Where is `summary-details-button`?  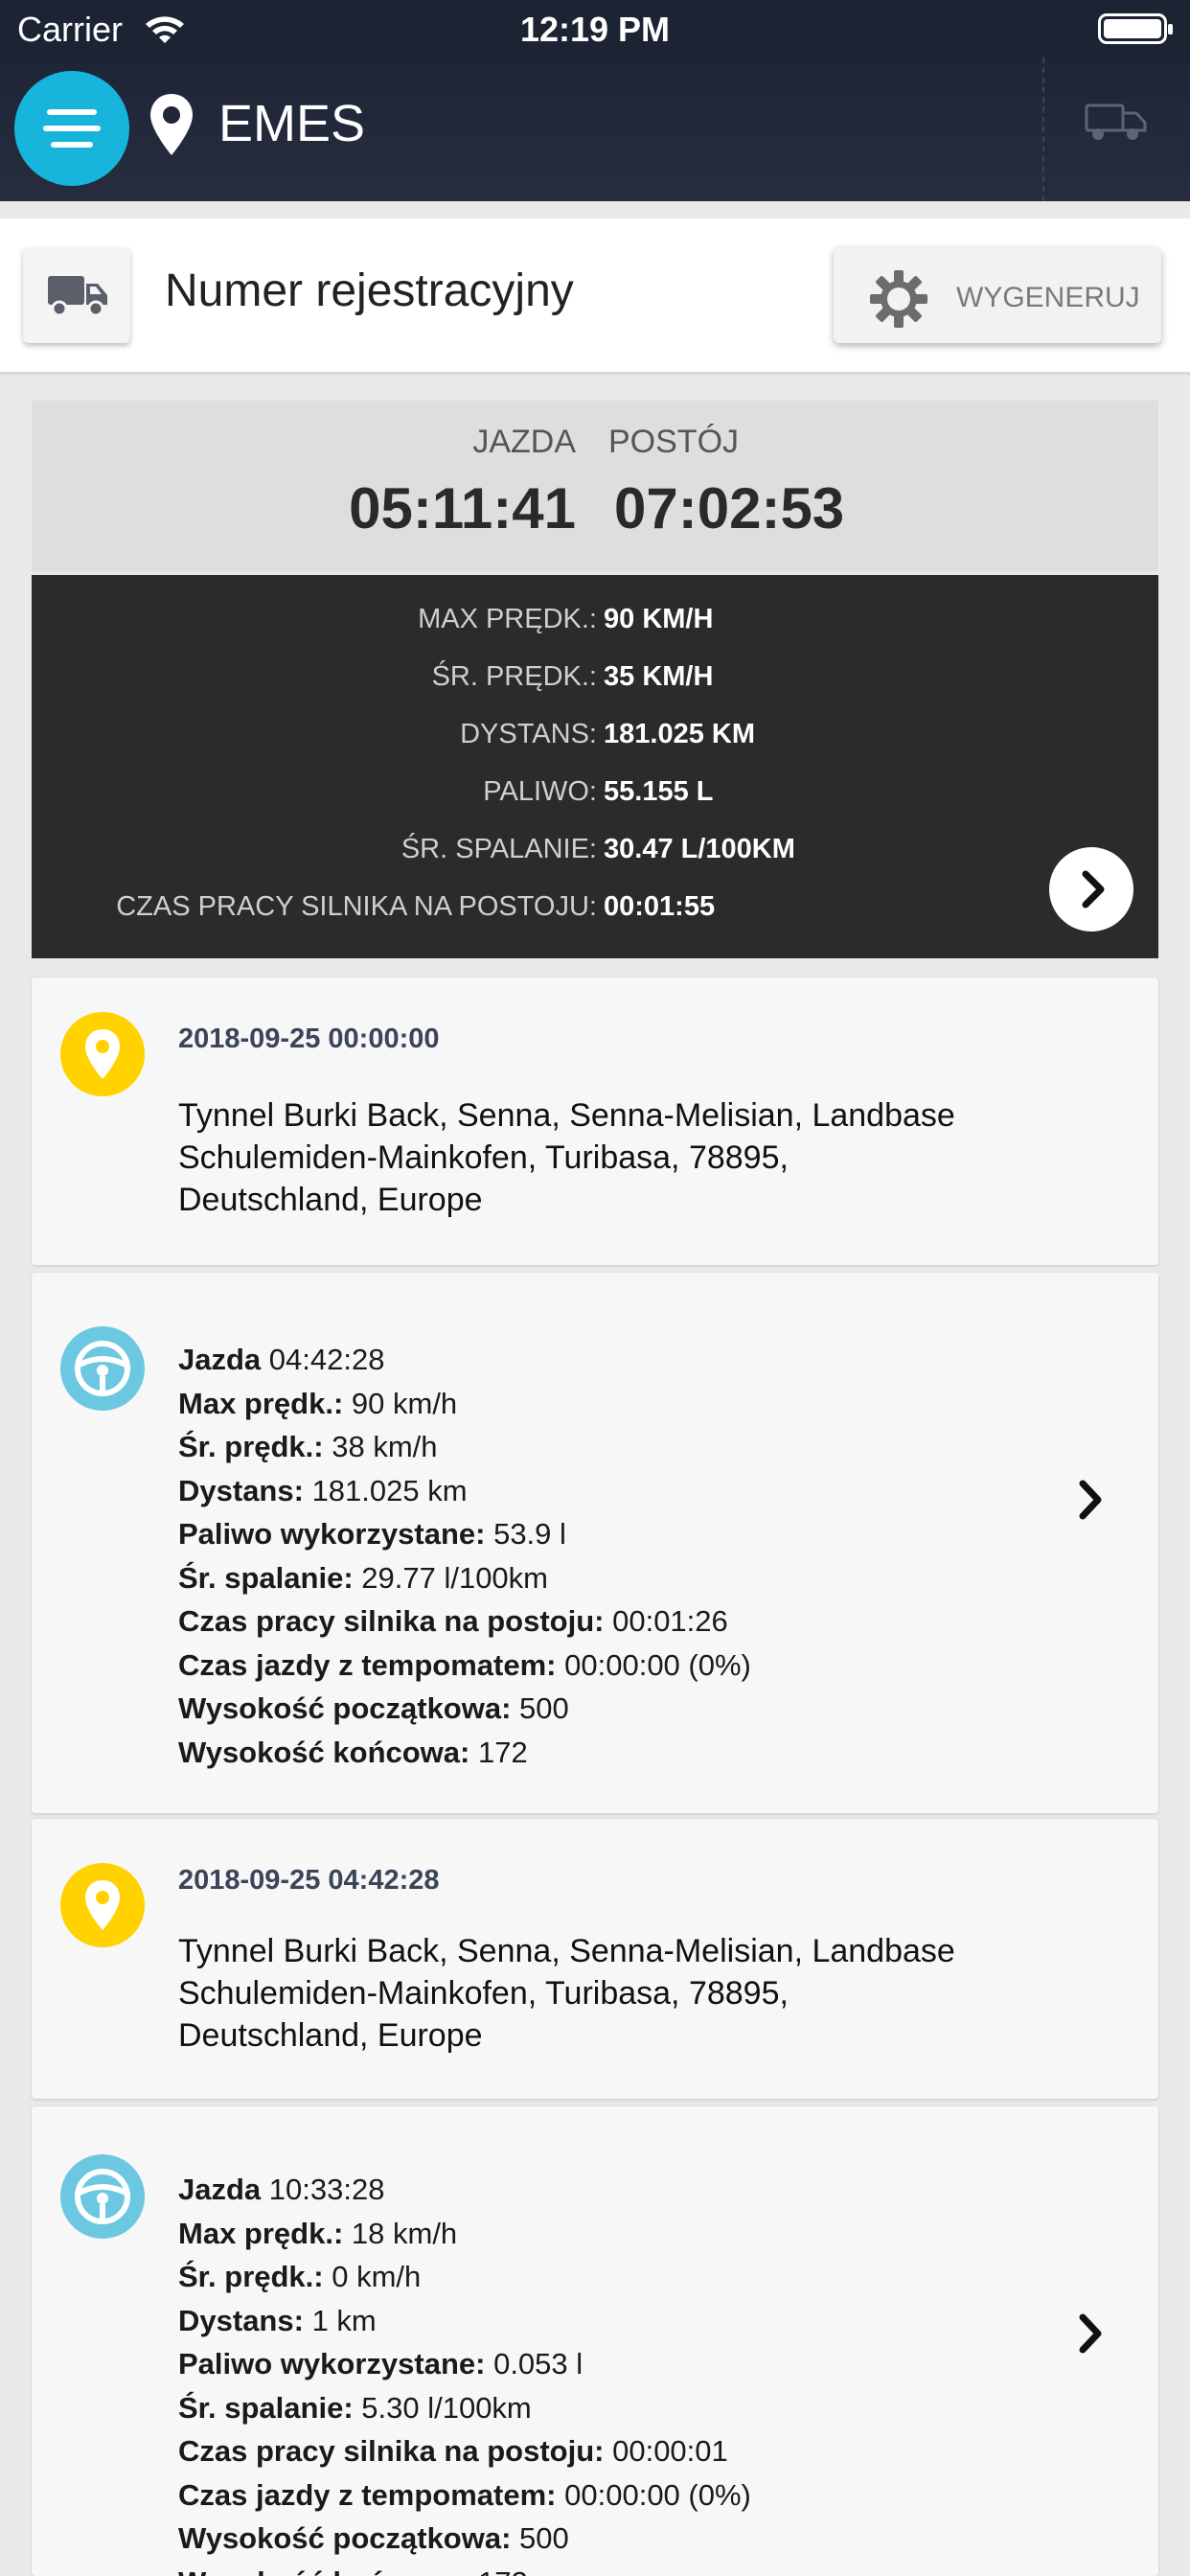 summary-details-button is located at coordinates (1091, 889).